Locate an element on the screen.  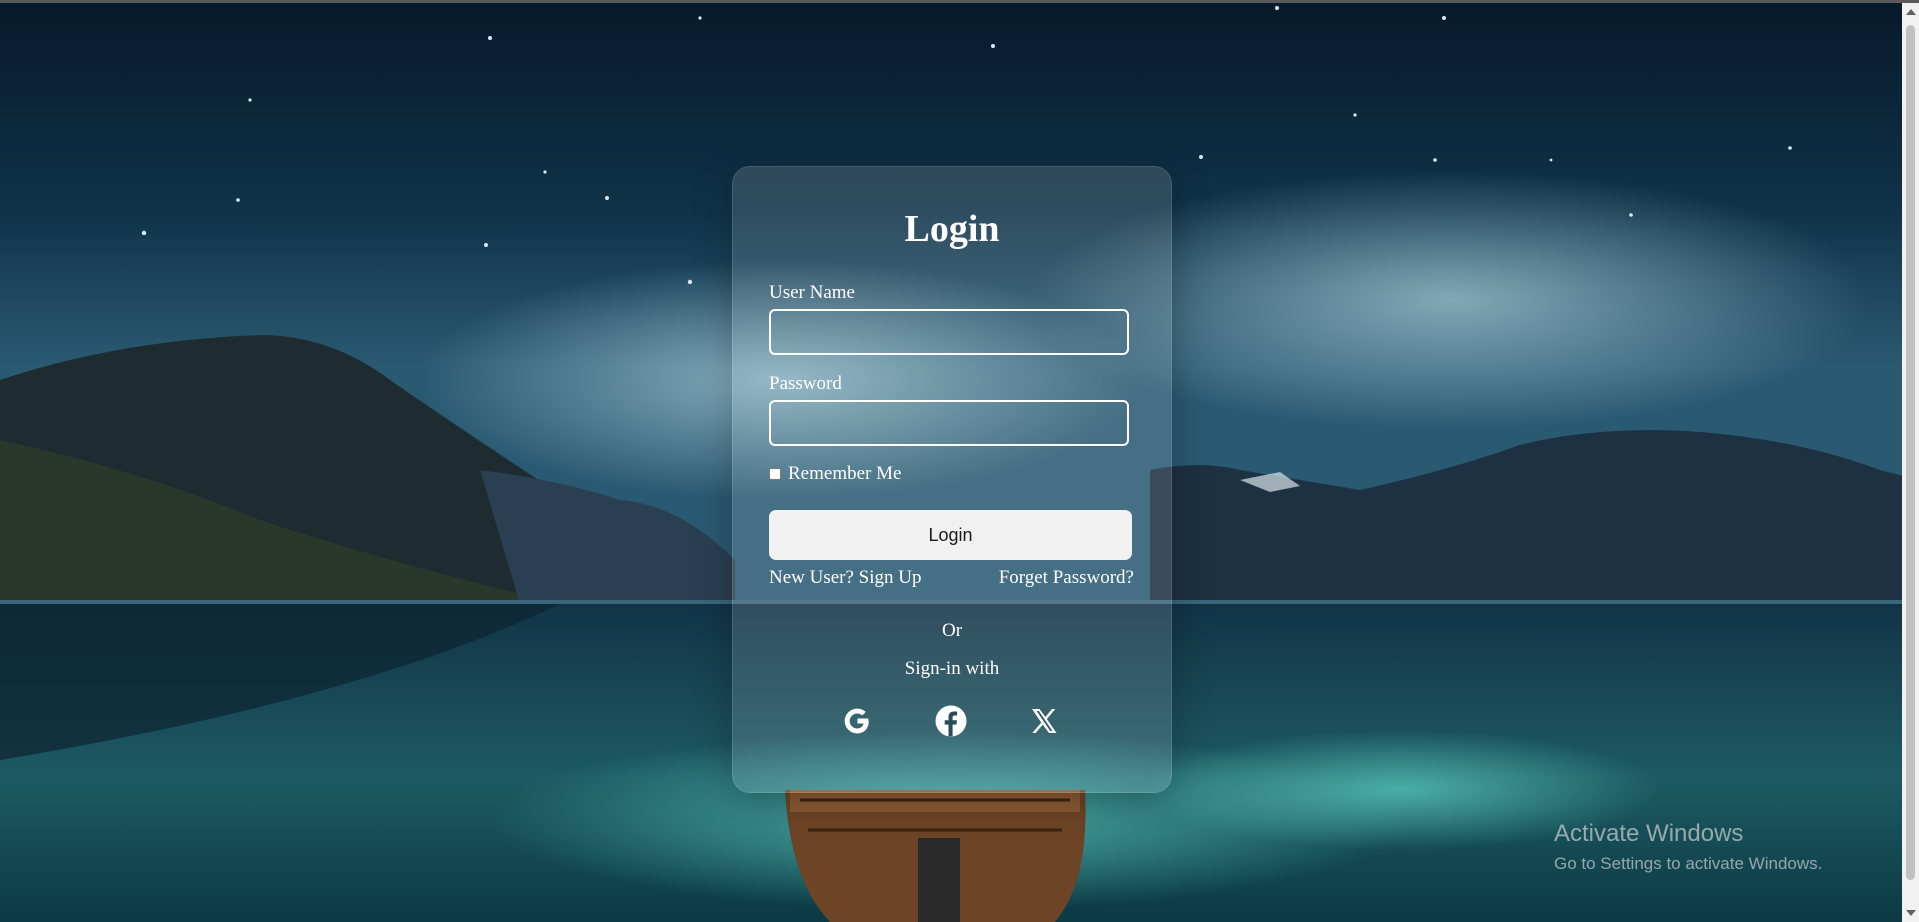
username-label: User Name is located at coordinates (812, 292).